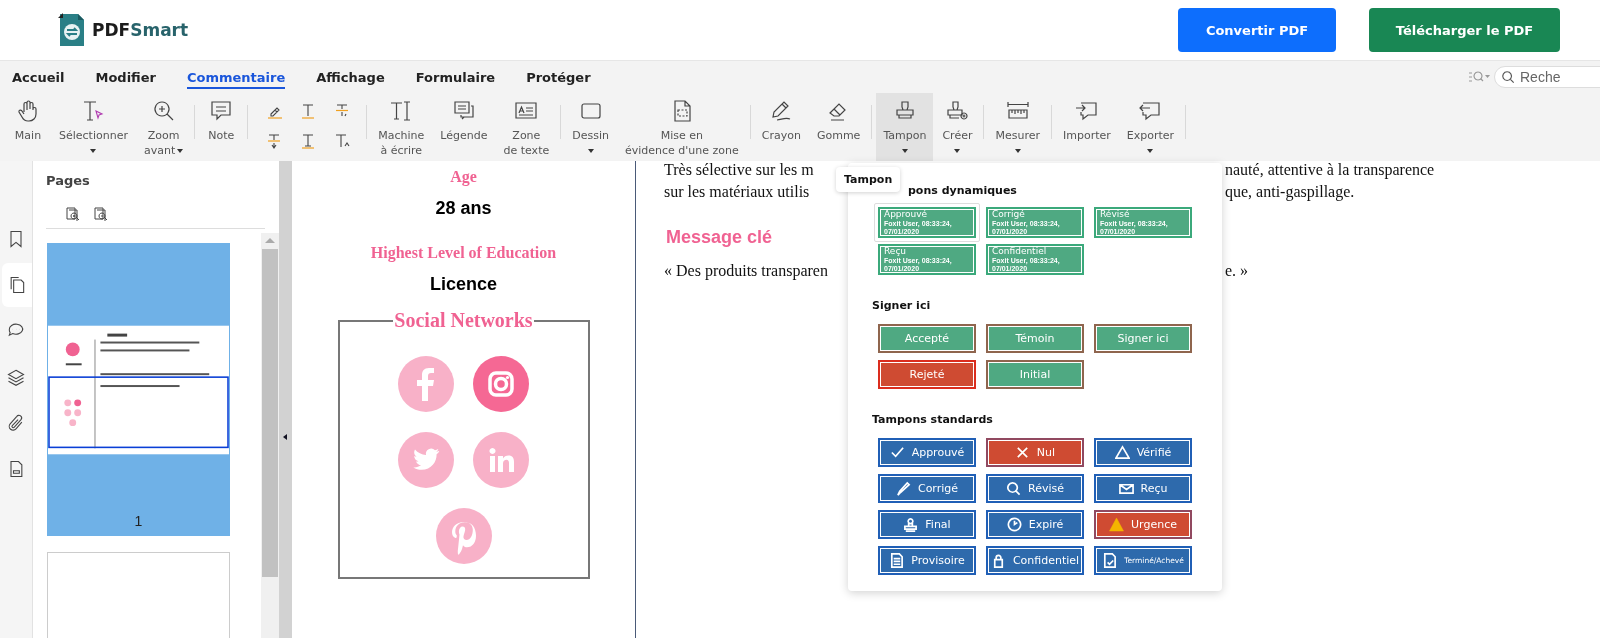  What do you see at coordinates (897, 560) in the screenshot?
I see `document-icon` at bounding box center [897, 560].